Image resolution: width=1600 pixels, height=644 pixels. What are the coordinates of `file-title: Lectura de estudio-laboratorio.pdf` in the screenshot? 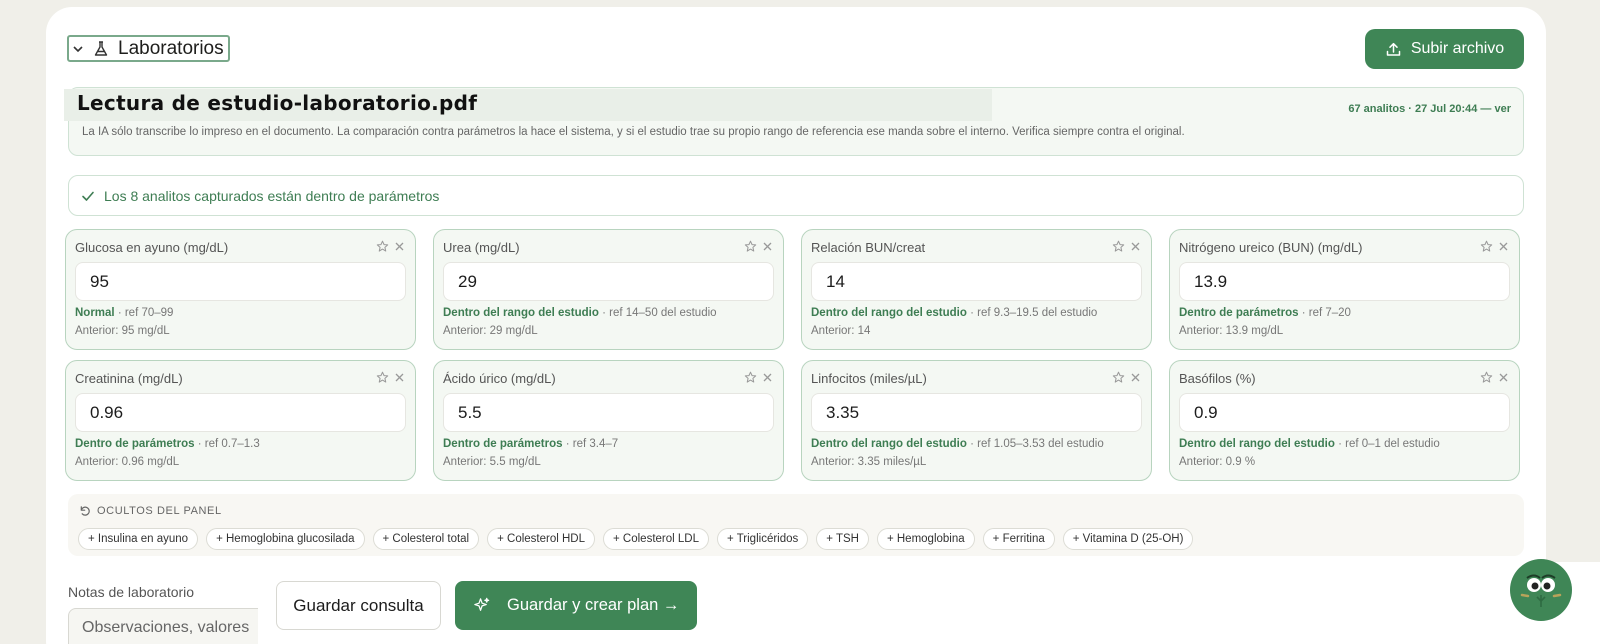 It's located at (277, 103).